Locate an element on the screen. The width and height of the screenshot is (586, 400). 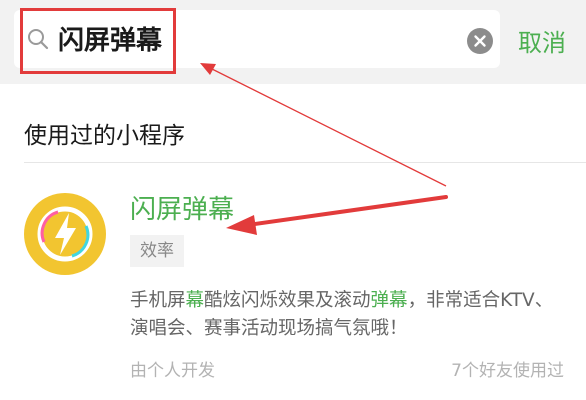
lightning-bolt-icon is located at coordinates (65, 234).